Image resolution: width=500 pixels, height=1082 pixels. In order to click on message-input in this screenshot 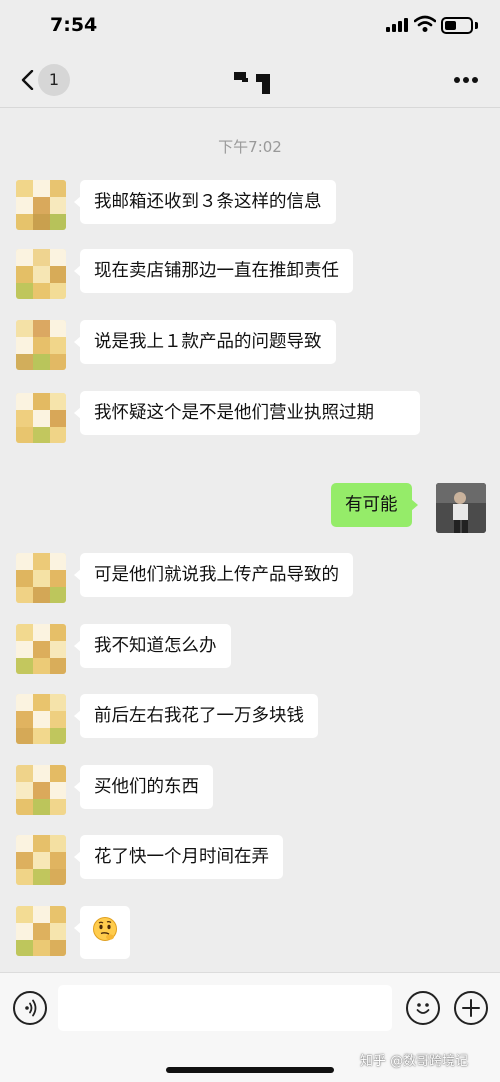, I will do `click(225, 1008)`.